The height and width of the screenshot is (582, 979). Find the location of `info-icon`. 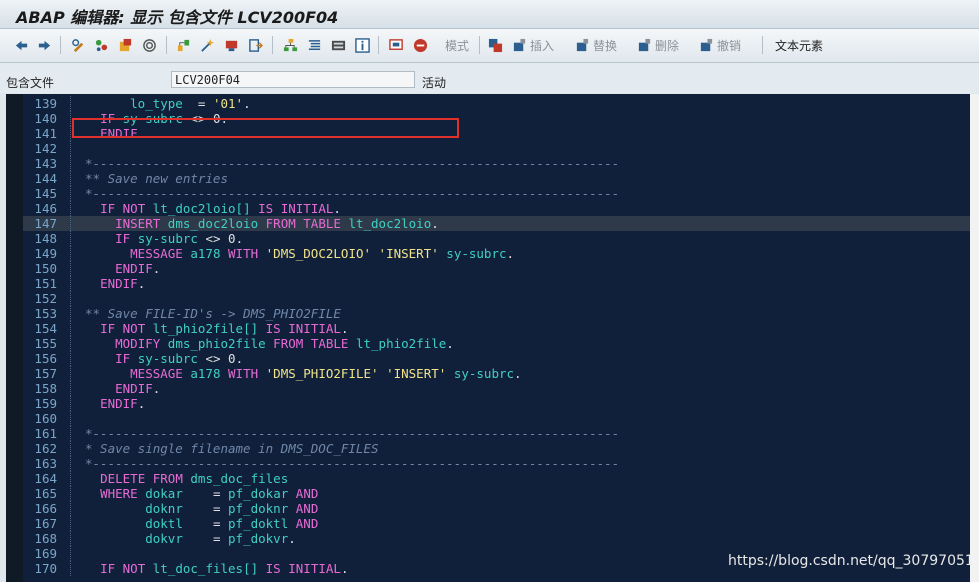

info-icon is located at coordinates (362, 45).